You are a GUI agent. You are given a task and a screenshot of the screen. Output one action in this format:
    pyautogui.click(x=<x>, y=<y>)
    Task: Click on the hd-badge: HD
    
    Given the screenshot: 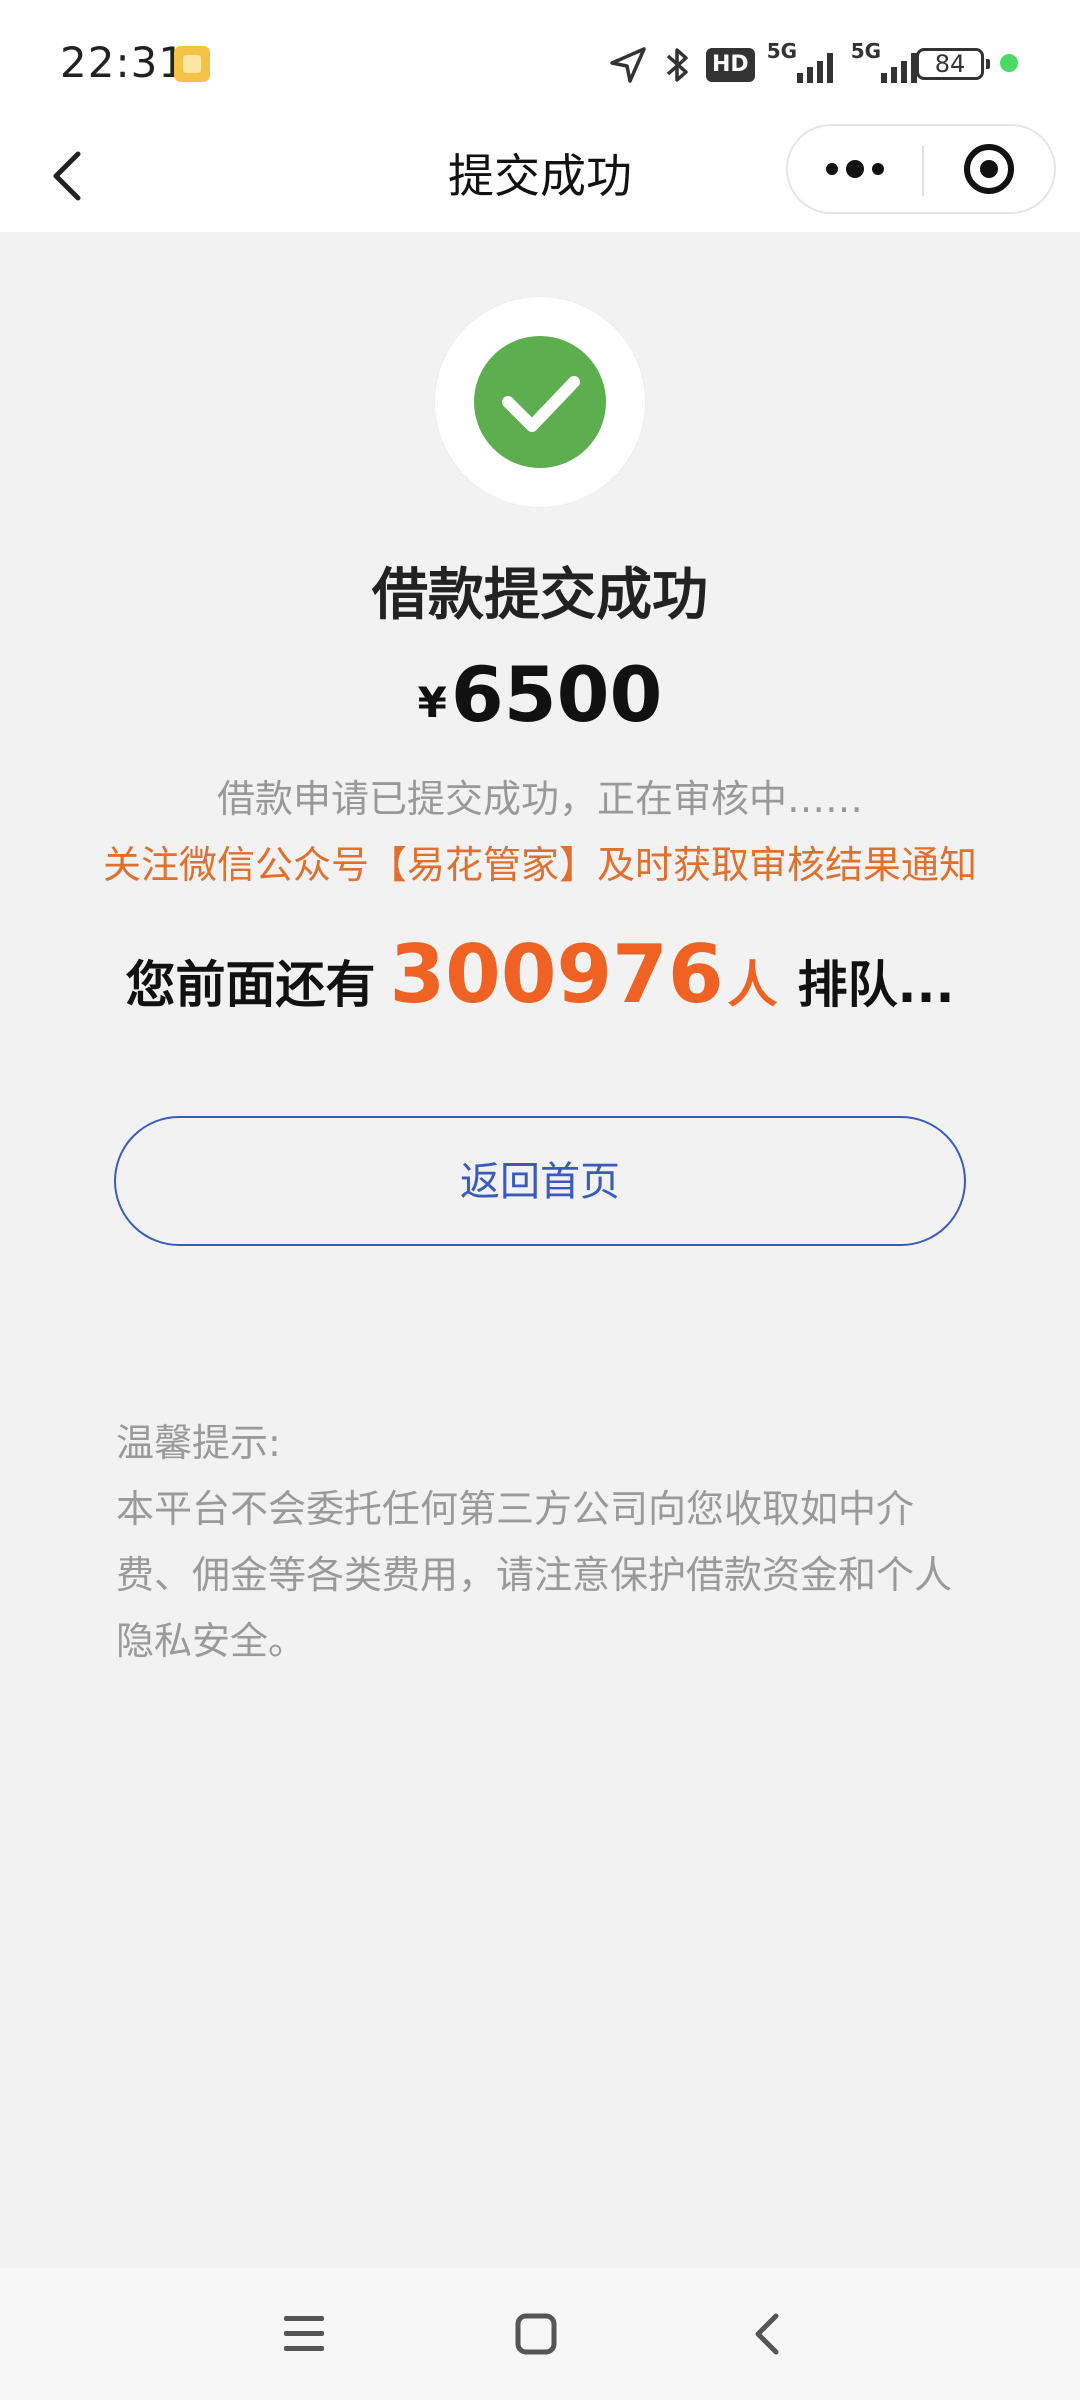 What is the action you would take?
    pyautogui.click(x=730, y=65)
    